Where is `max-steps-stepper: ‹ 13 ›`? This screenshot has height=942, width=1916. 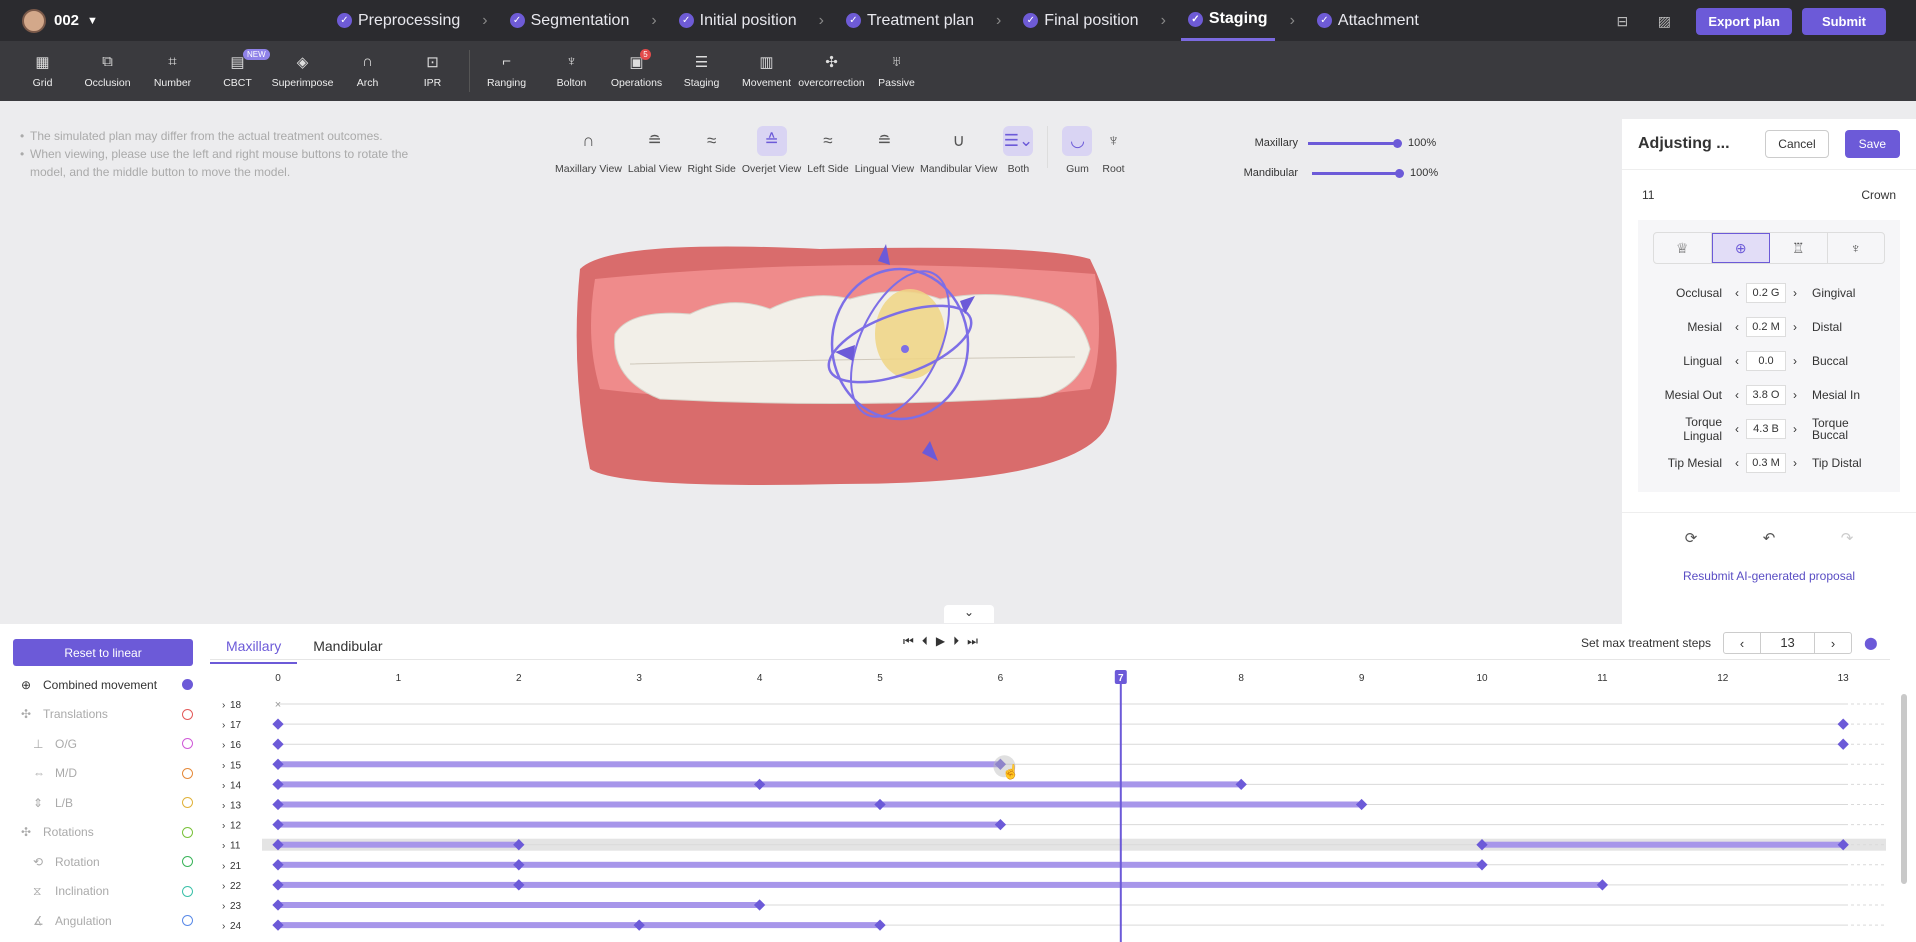 max-steps-stepper: ‹ 13 › is located at coordinates (1788, 643).